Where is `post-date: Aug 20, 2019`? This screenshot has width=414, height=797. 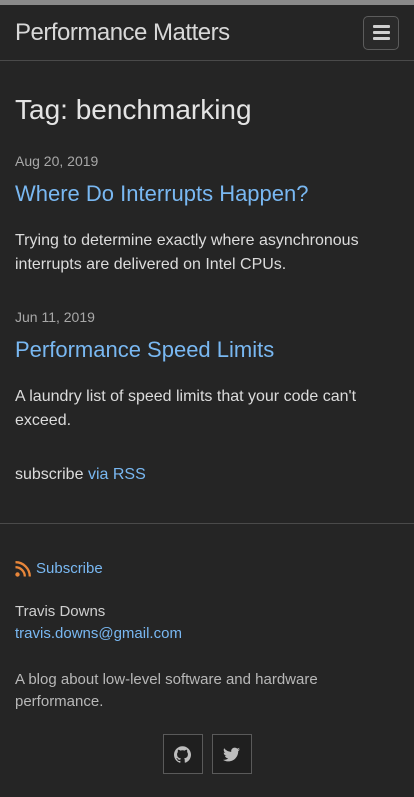 post-date: Aug 20, 2019 is located at coordinates (57, 160).